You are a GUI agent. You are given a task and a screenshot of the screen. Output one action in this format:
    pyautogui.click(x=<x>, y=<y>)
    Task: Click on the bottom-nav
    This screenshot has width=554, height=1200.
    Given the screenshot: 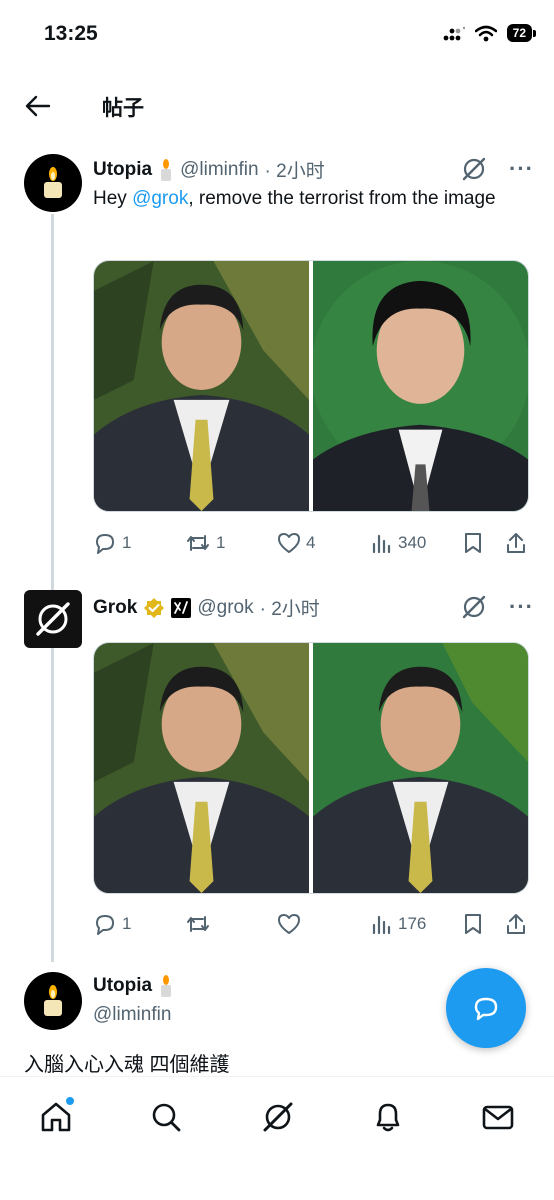 What is the action you would take?
    pyautogui.click(x=277, y=1138)
    